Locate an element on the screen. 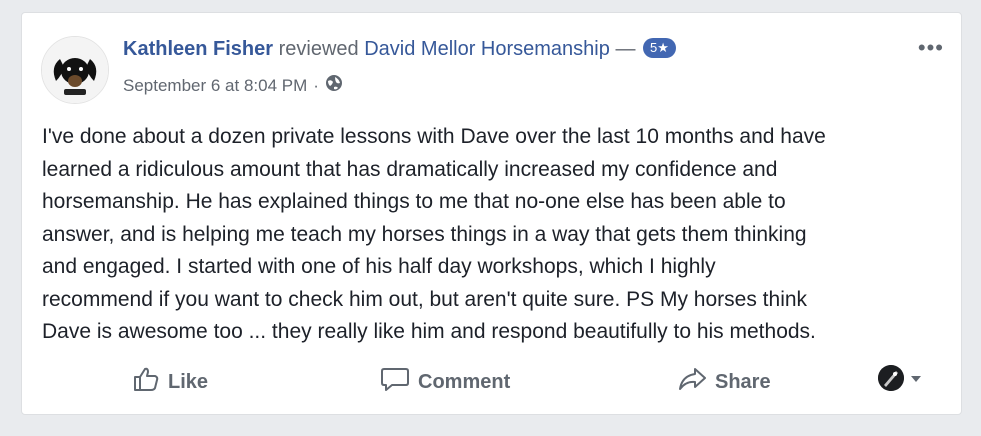  like-button: Like is located at coordinates (170, 382).